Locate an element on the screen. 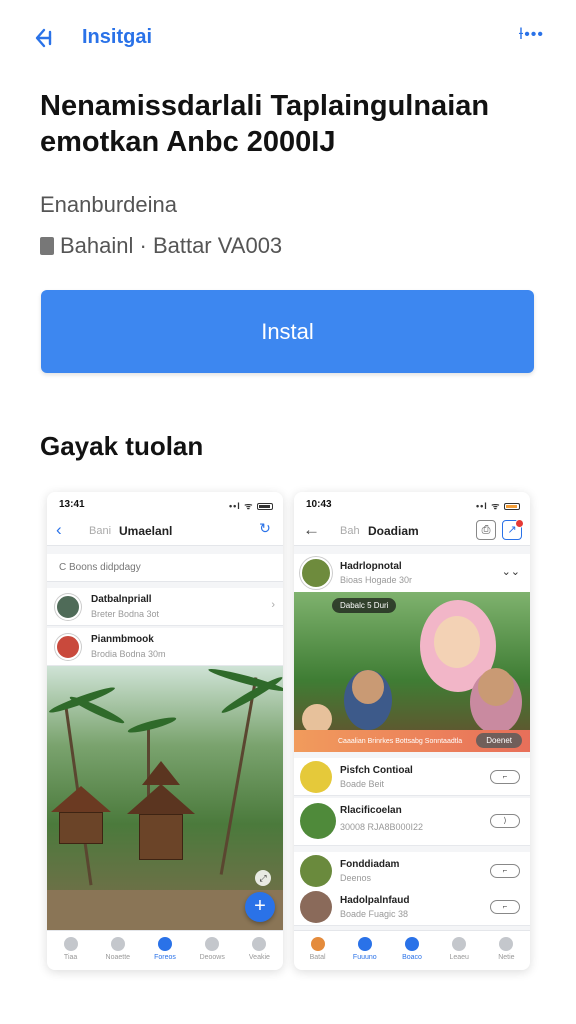 The height and width of the screenshot is (1024, 576). tab-lock: Leaeu is located at coordinates (459, 950).